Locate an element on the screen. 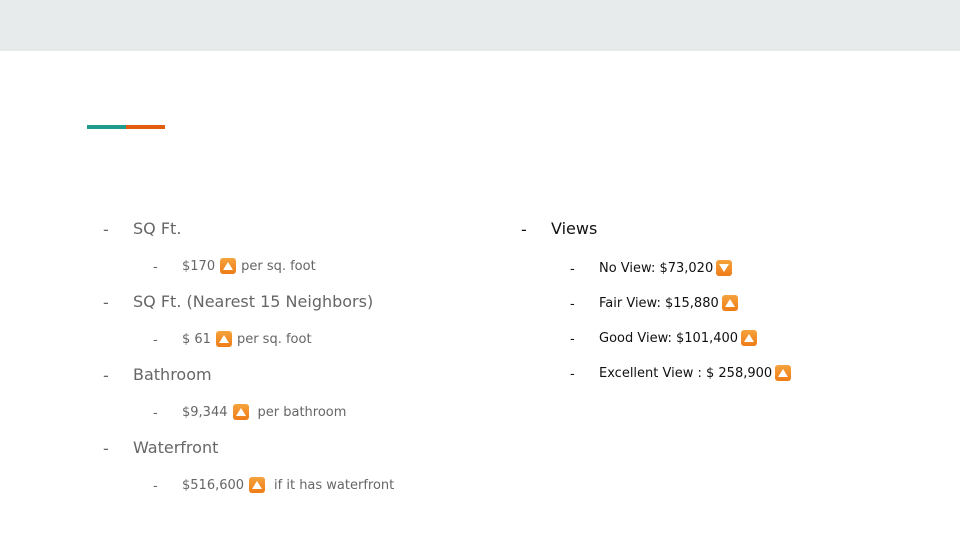 The height and width of the screenshot is (540, 960). top-band is located at coordinates (480, 25).